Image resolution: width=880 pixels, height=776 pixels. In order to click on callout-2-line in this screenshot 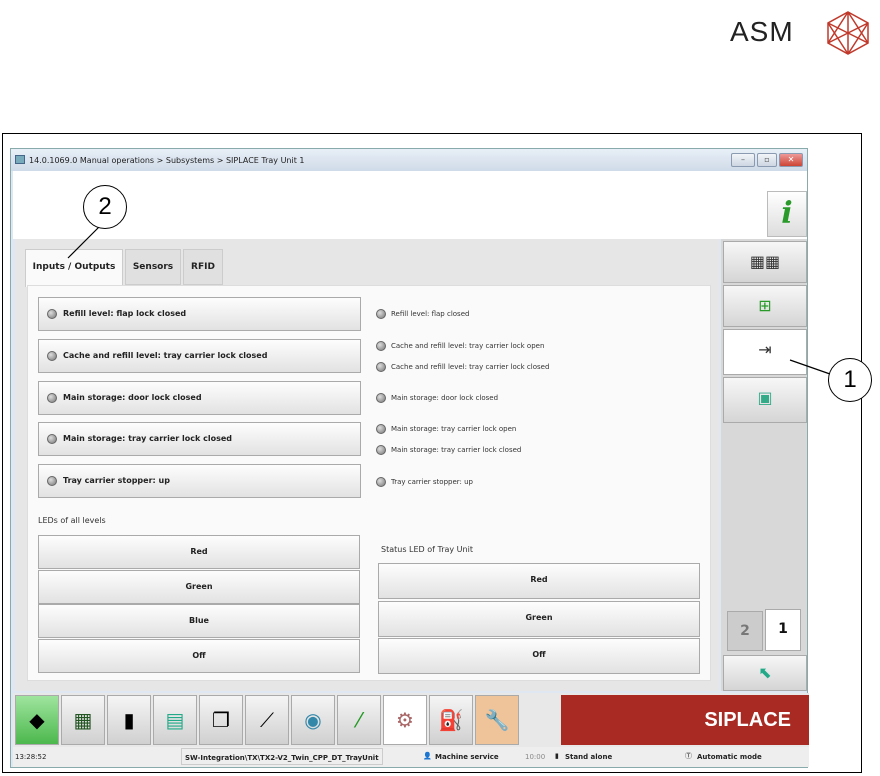, I will do `click(84, 242)`.